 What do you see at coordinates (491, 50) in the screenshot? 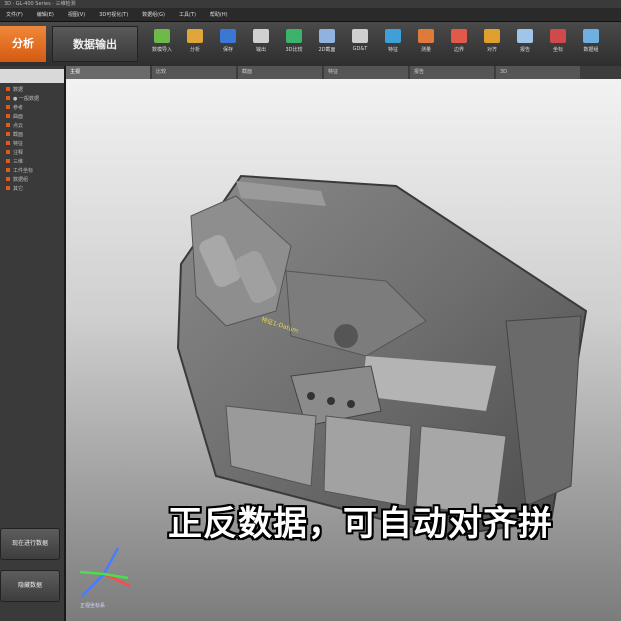
I see `tool-label: 对齐` at bounding box center [491, 50].